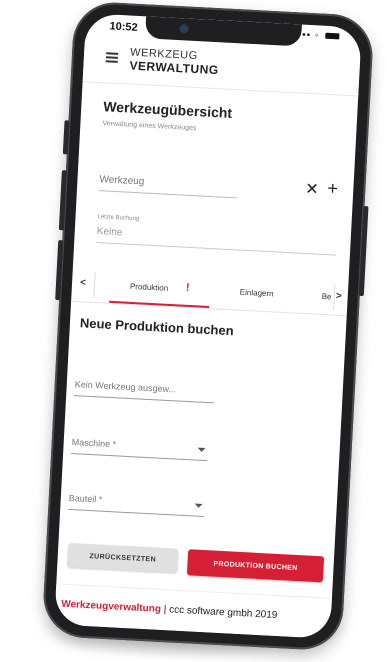 The width and height of the screenshot is (387, 662). I want to click on footer-brand: Werkzeugverwaltung, so click(111, 606).